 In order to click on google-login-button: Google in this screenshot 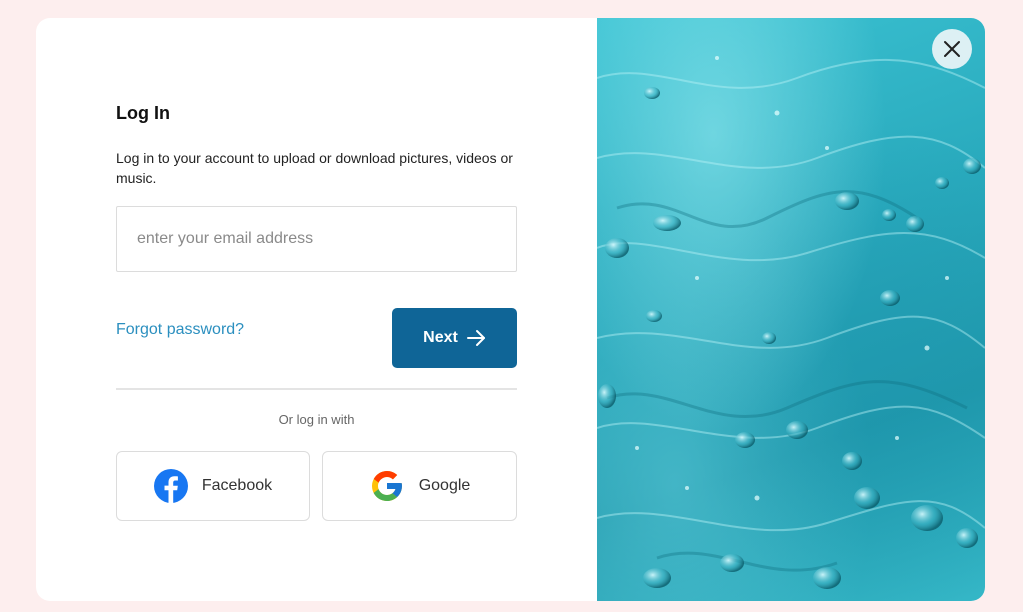, I will do `click(419, 486)`.